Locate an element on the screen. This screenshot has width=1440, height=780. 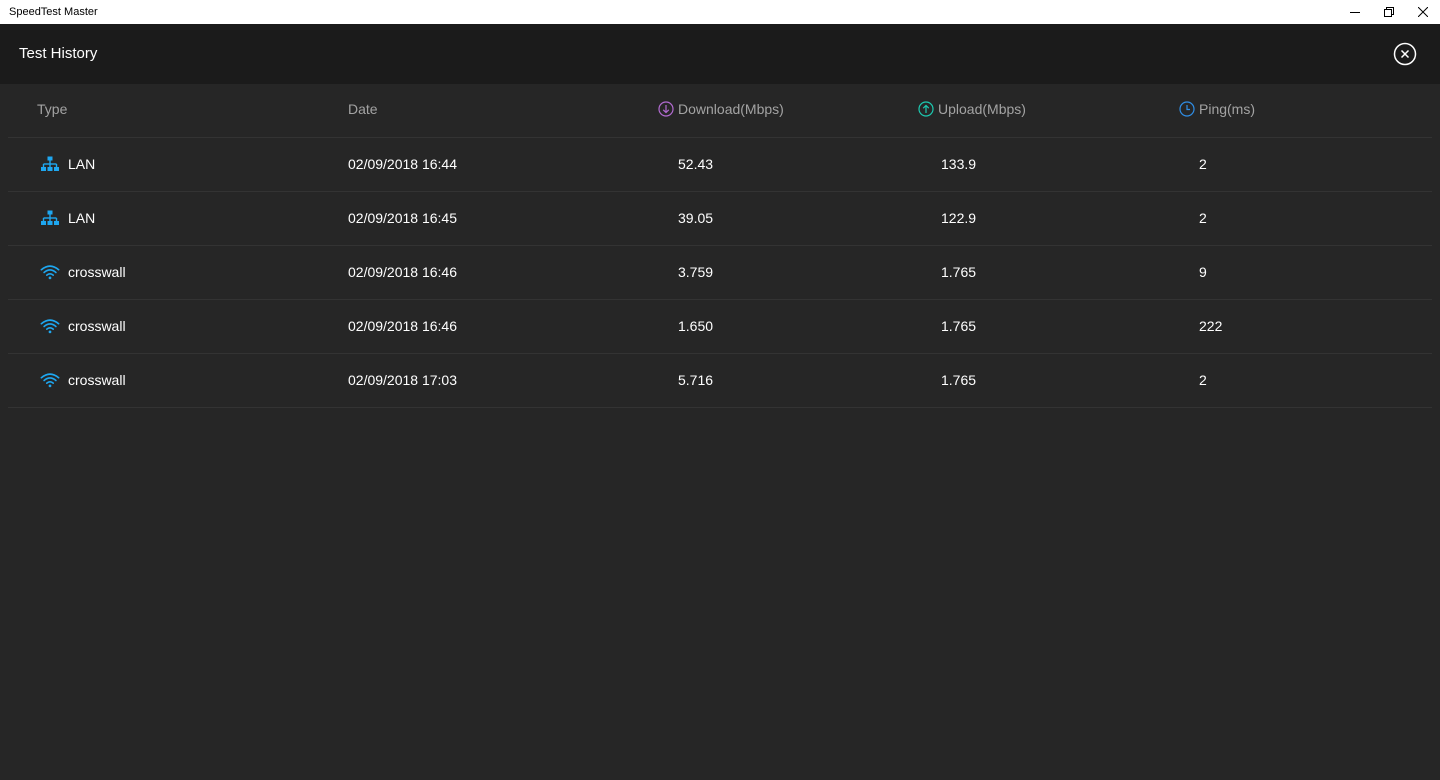
table-row: crosswall 02/09/2018 16:46 3.759 1.765 9 is located at coordinates (720, 273).